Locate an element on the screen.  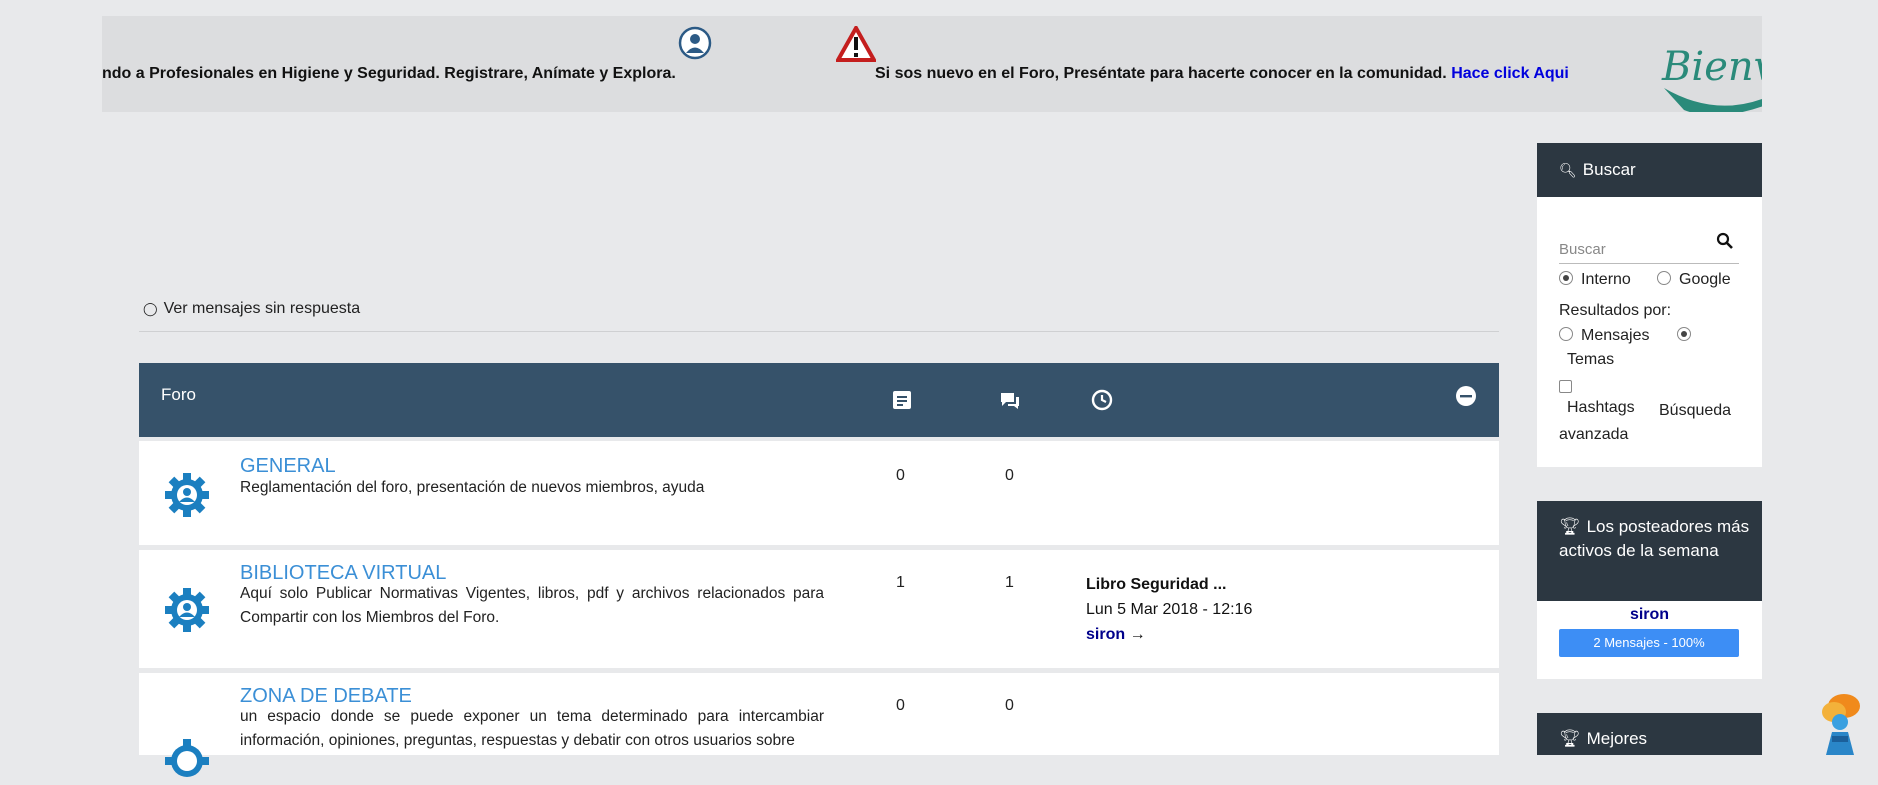
best-title: Mejores is located at coordinates (1617, 738).